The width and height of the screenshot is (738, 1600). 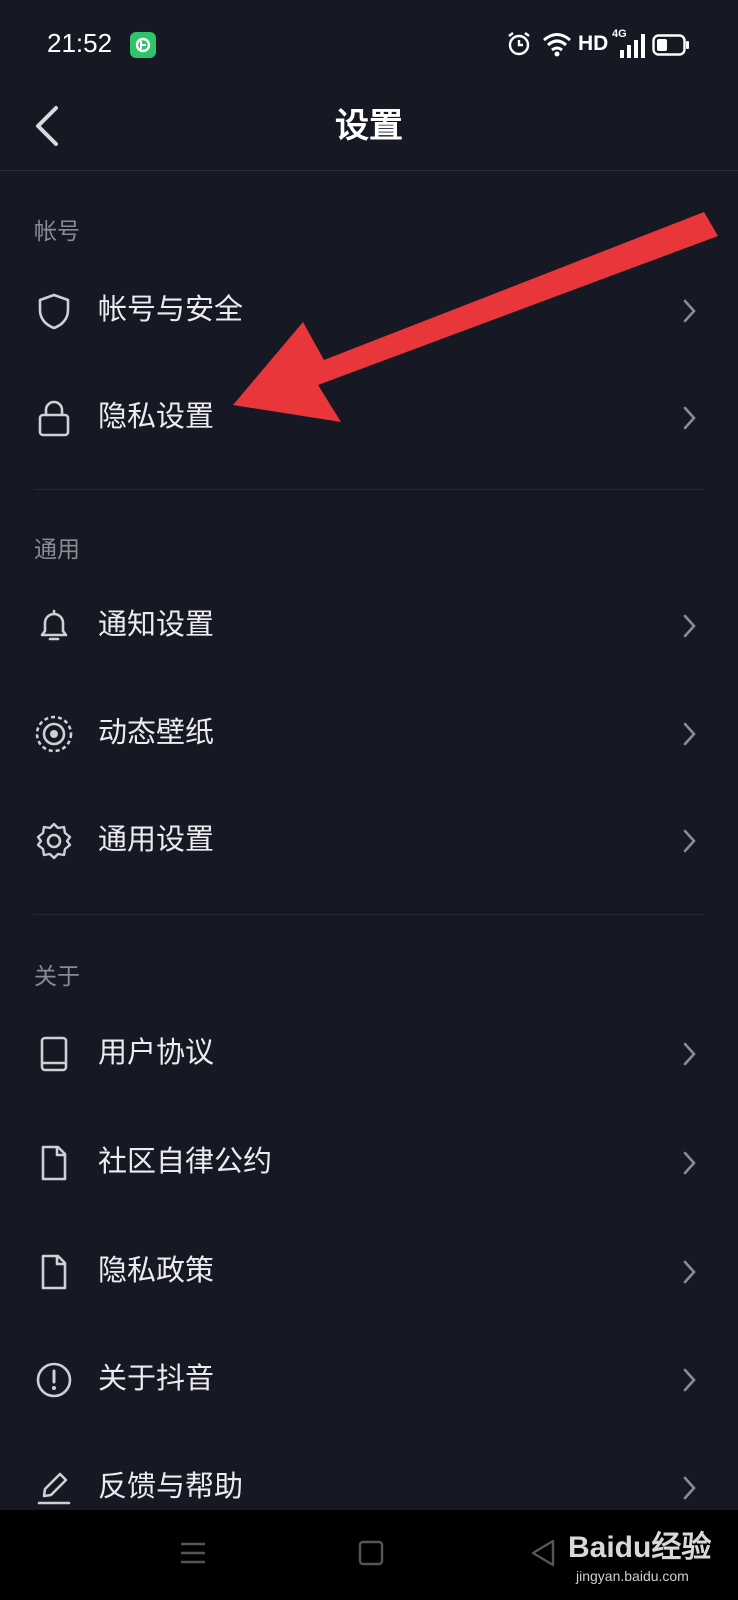 I want to click on app-notification-icon, so click(x=143, y=45).